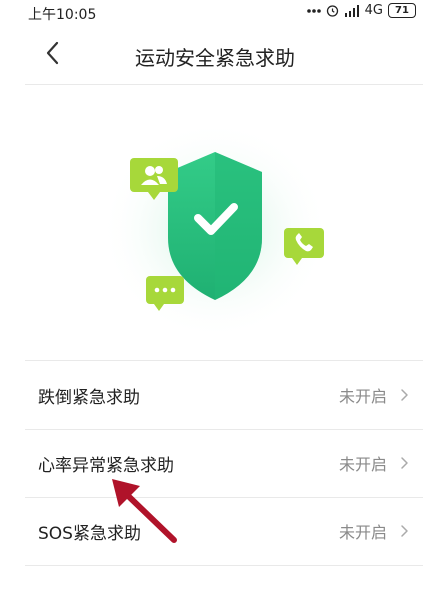 The width and height of the screenshot is (430, 597). Describe the element at coordinates (361, 10) in the screenshot. I see `status-icons: 4G 71` at that location.